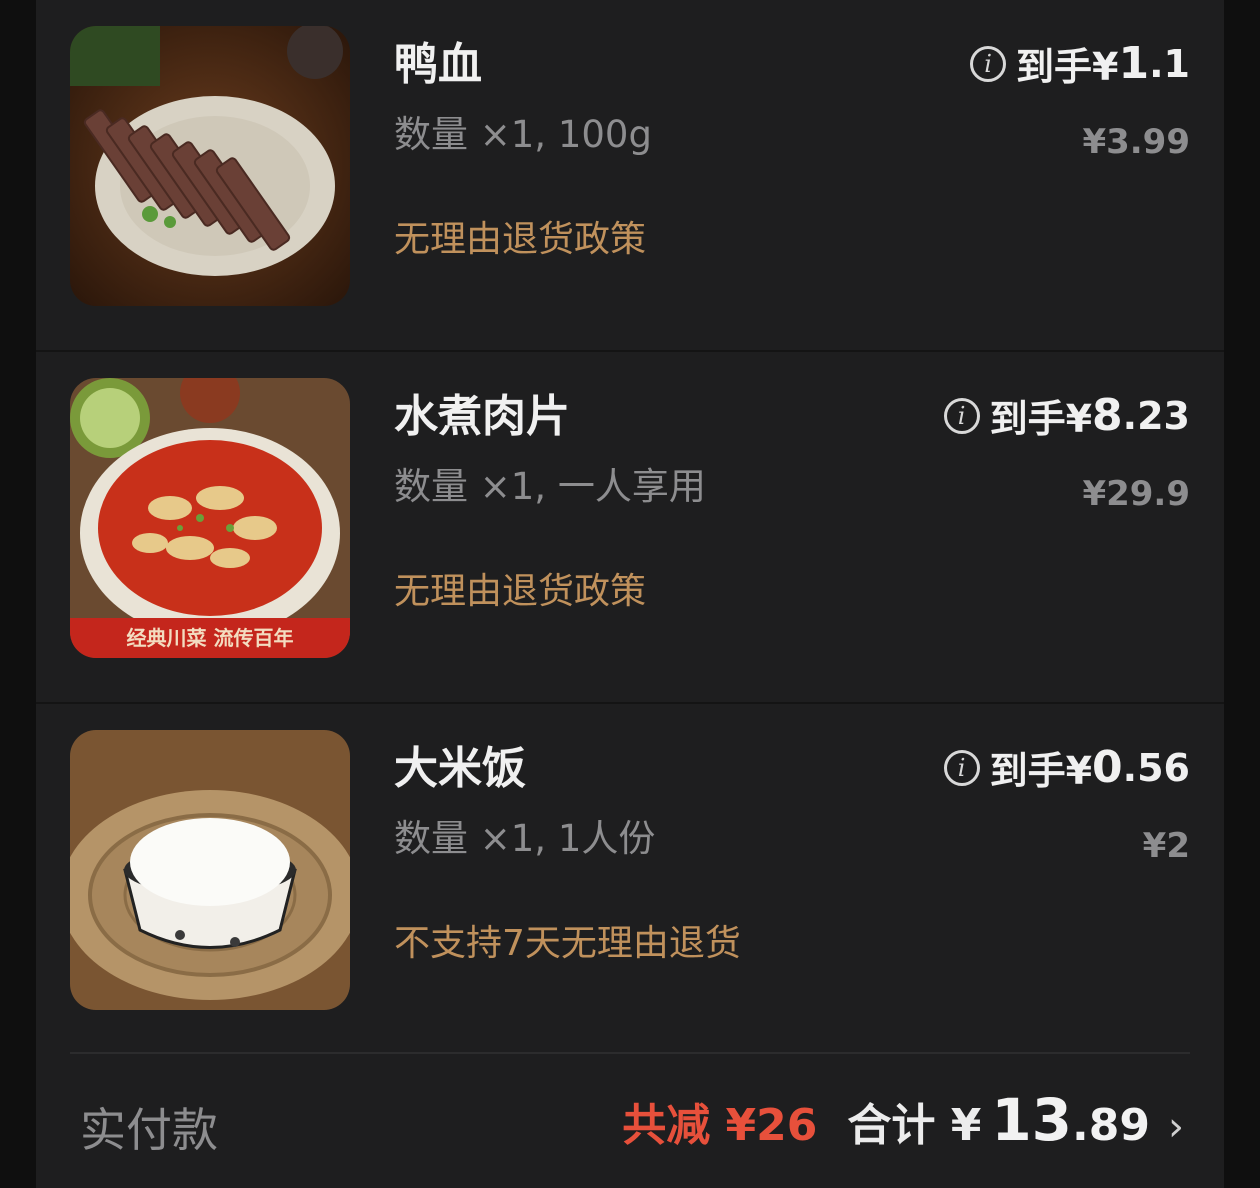 The height and width of the screenshot is (1188, 1260). I want to click on total-amount-int: 13, so click(1032, 1120).